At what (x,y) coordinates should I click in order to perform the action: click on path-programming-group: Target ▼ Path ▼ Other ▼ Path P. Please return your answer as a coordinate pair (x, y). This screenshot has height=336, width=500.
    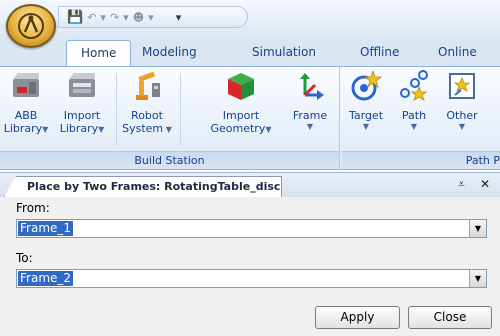
    Looking at the image, I should click on (421, 118).